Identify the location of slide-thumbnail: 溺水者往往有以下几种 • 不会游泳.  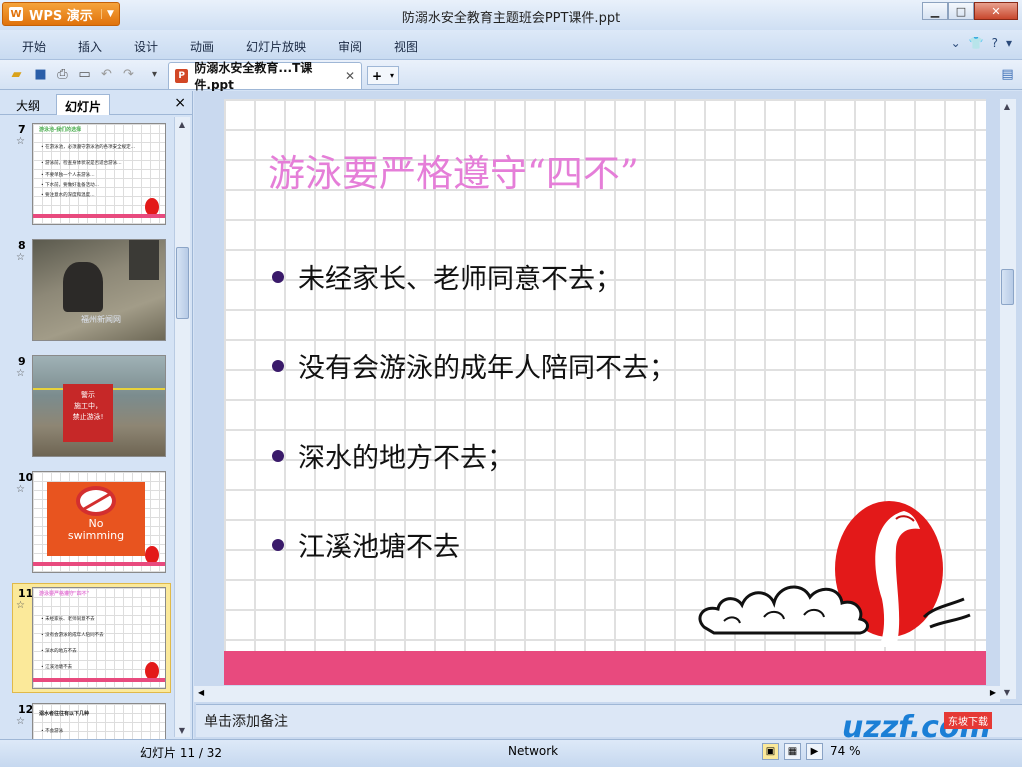
(99, 721).